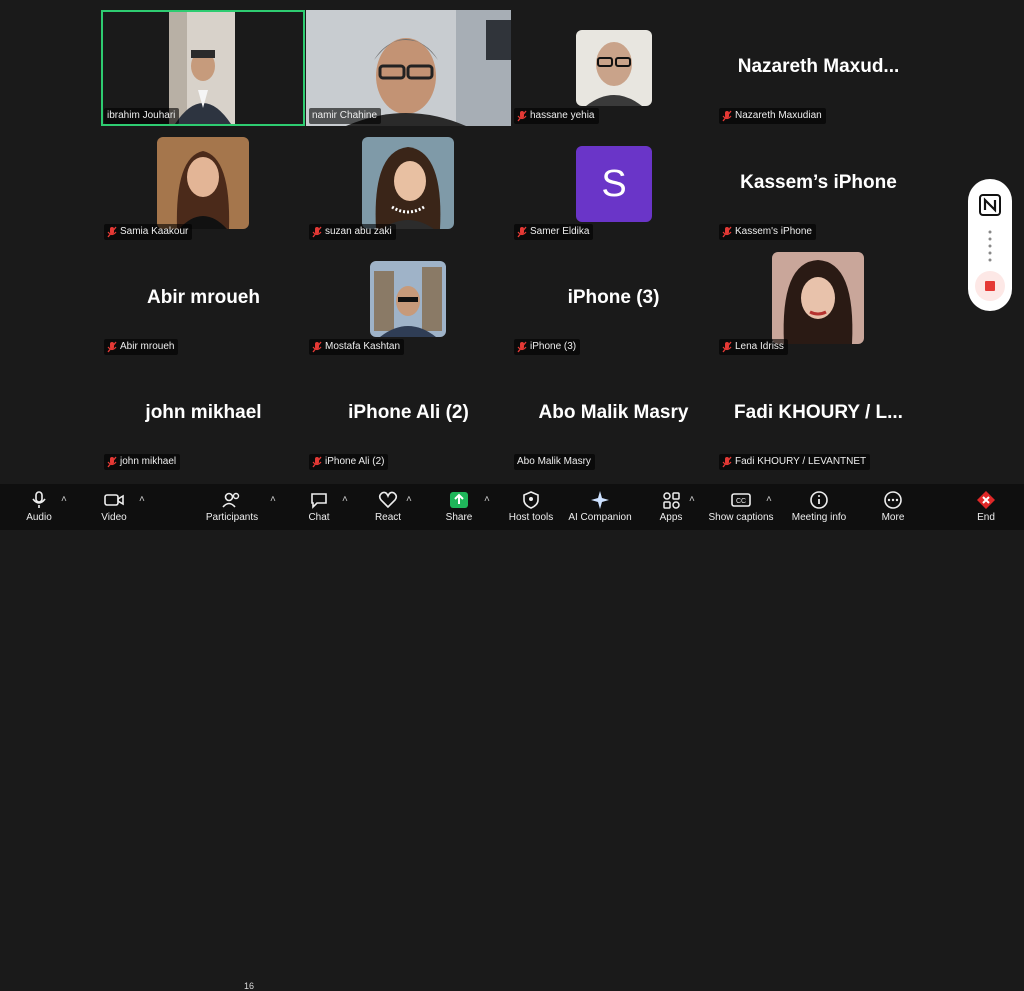  What do you see at coordinates (769, 499) in the screenshot?
I see `captions-options-chevron-icon: ˄` at bounding box center [769, 499].